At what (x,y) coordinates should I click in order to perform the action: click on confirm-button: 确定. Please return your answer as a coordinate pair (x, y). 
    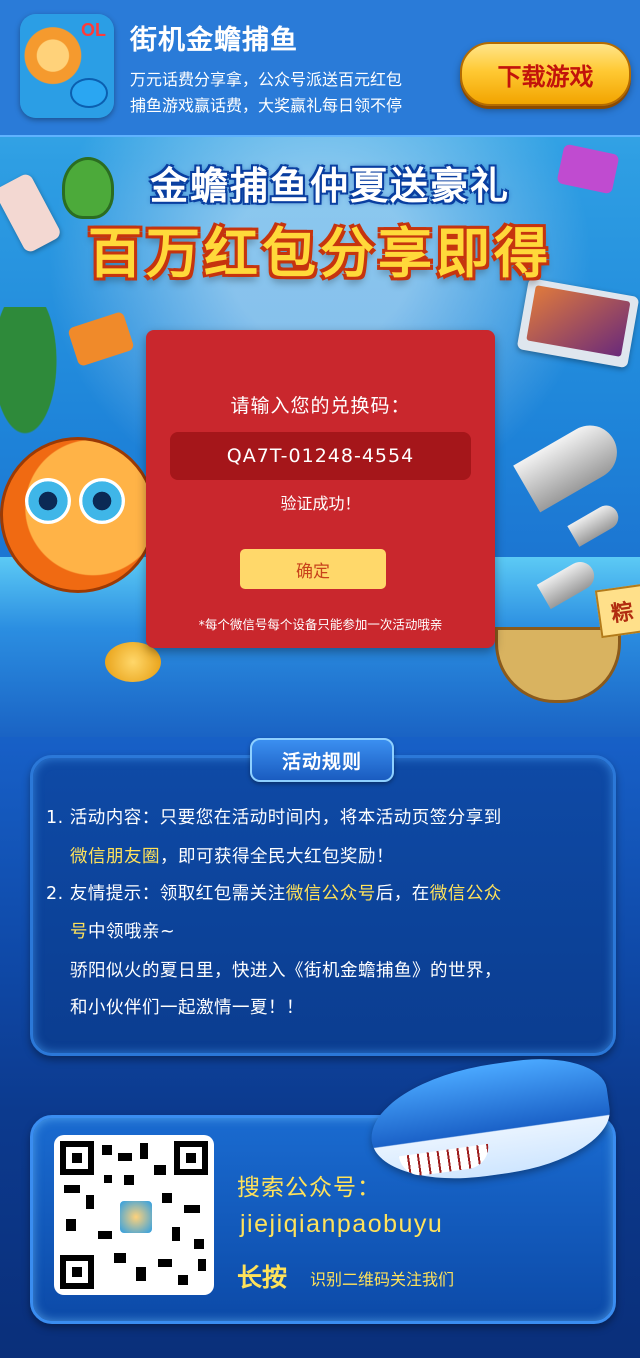
    Looking at the image, I should click on (313, 569).